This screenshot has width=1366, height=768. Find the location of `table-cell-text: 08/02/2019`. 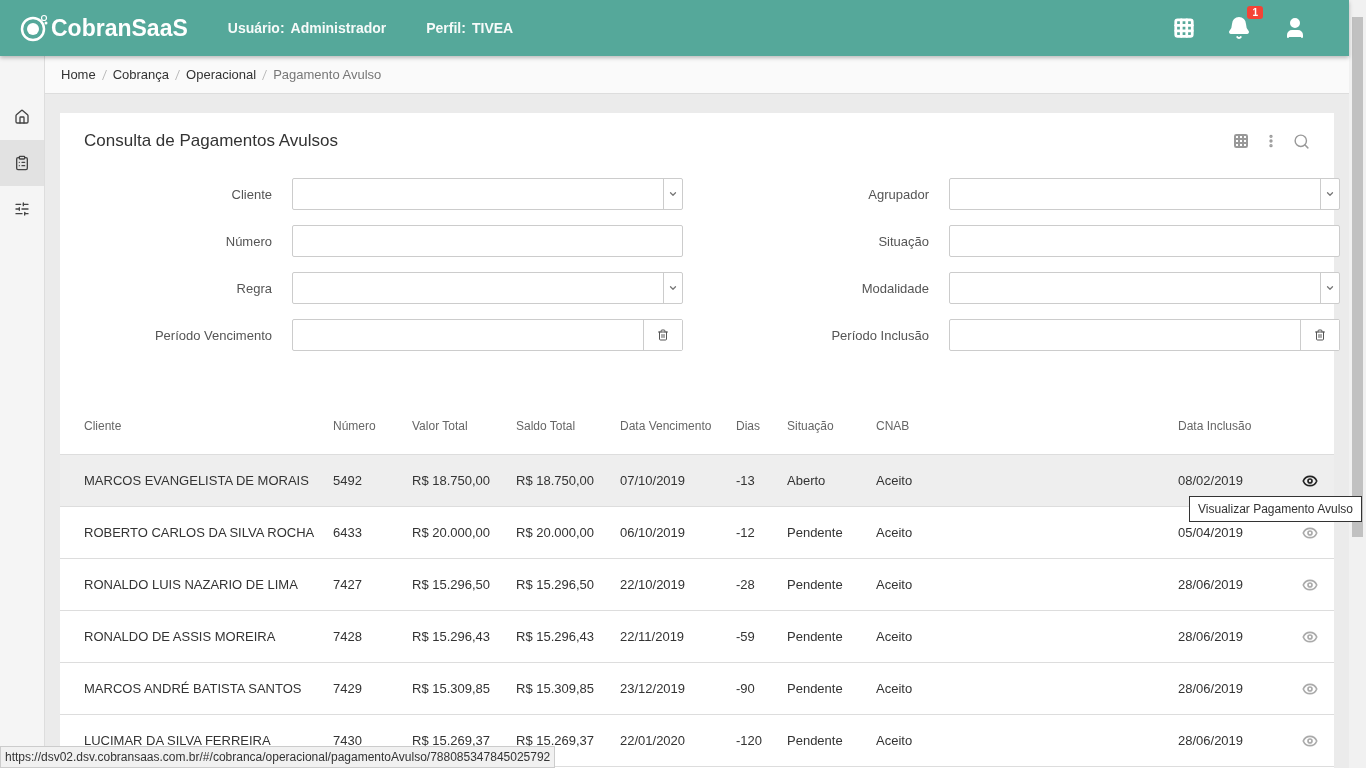

table-cell-text: 08/02/2019 is located at coordinates (1211, 480).